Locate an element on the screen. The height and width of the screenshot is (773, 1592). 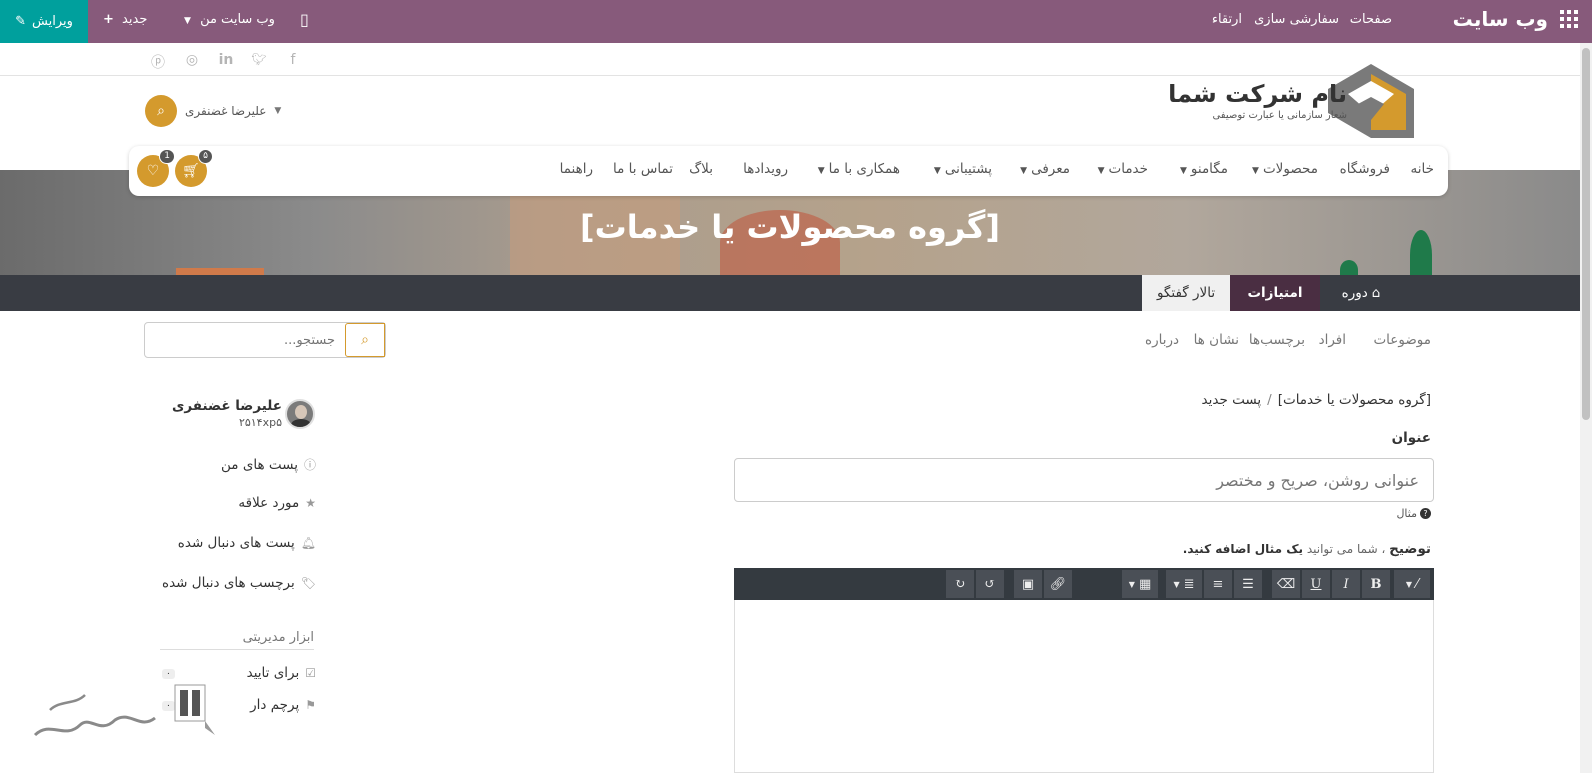
profile-name: علیرضا غضنفری is located at coordinates (227, 406).